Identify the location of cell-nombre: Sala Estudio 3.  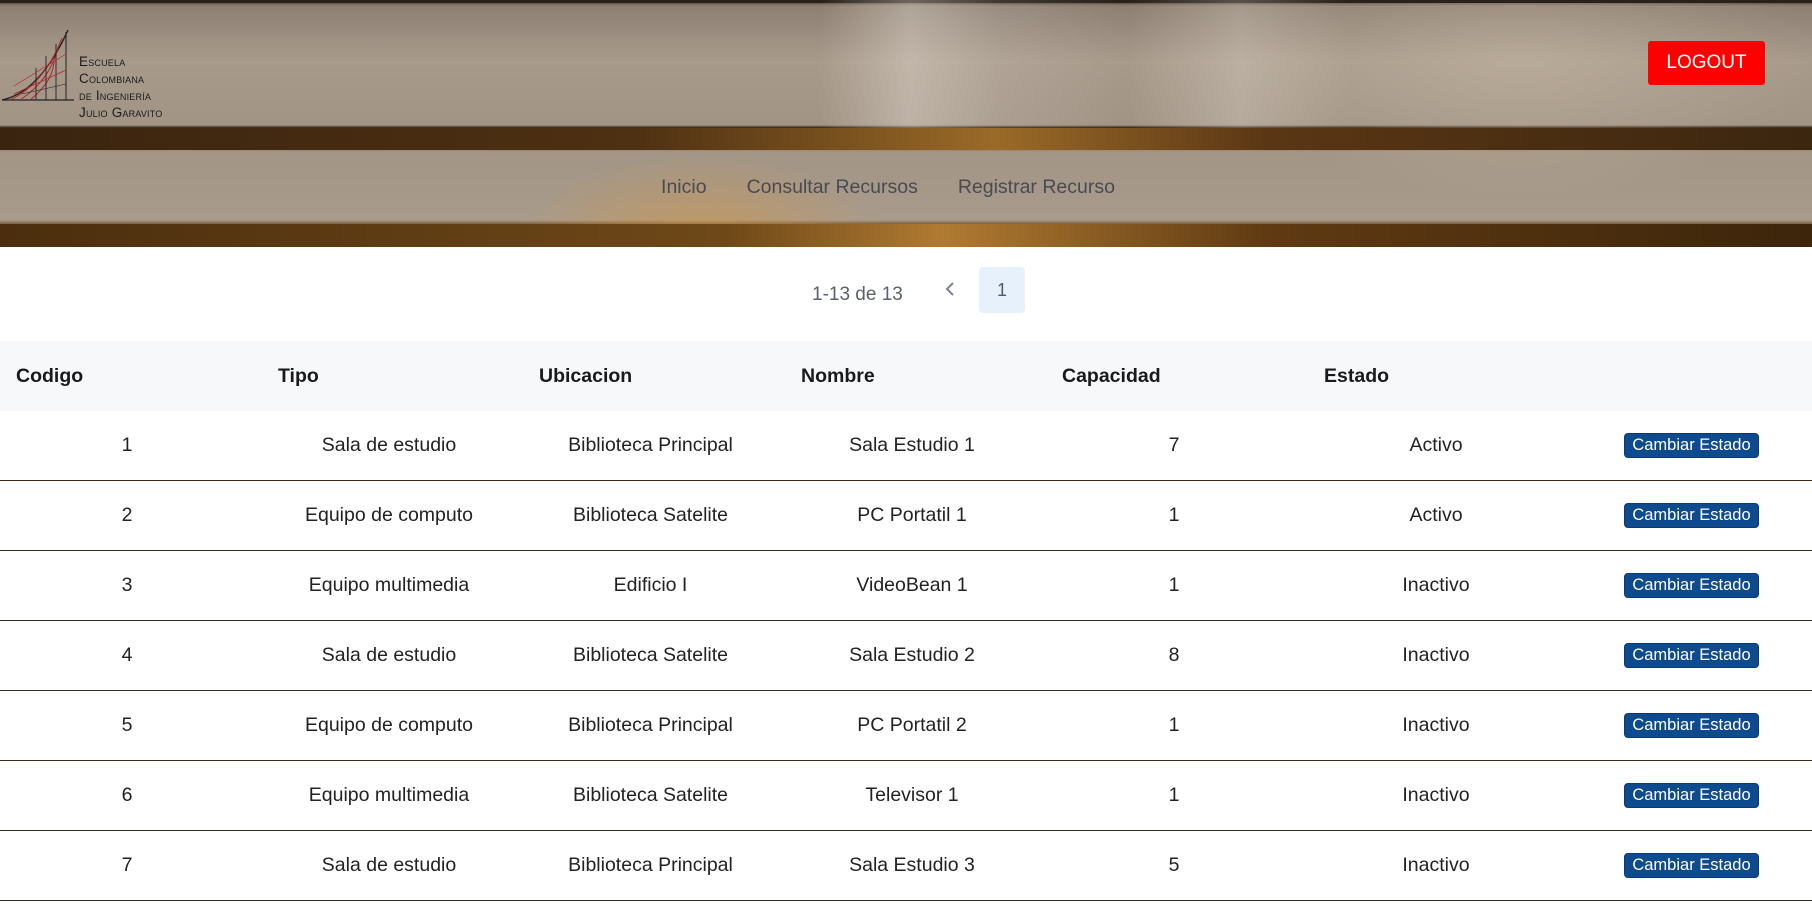
(912, 865).